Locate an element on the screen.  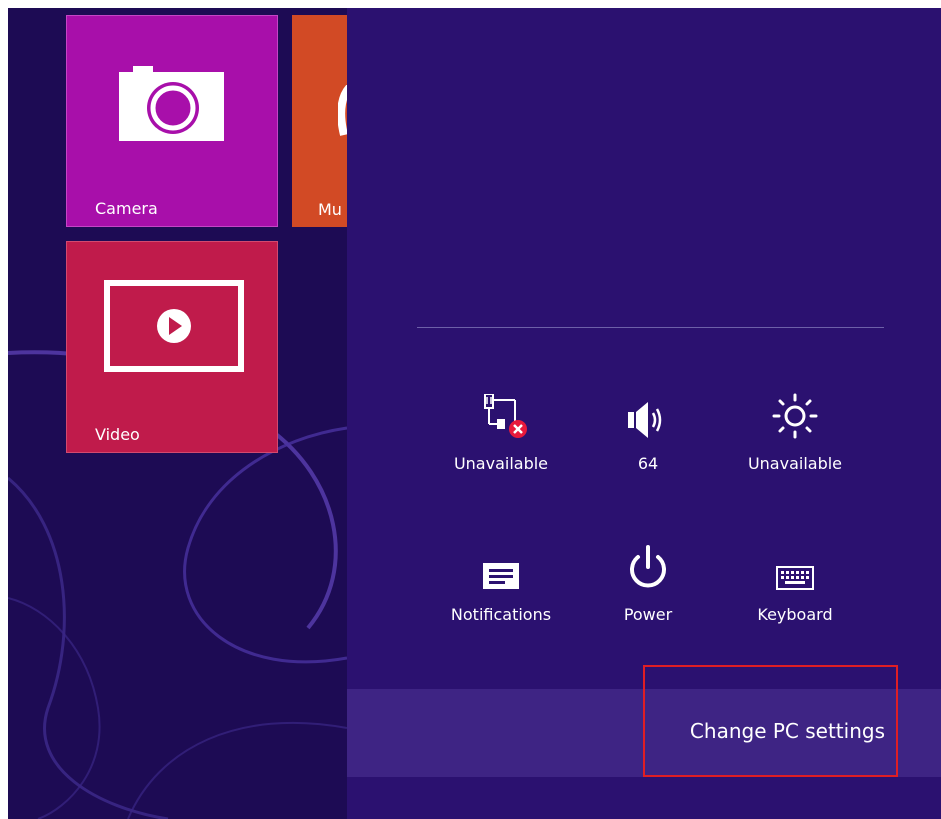
network-quick-setting: Unavailable is located at coordinates (501, 428).